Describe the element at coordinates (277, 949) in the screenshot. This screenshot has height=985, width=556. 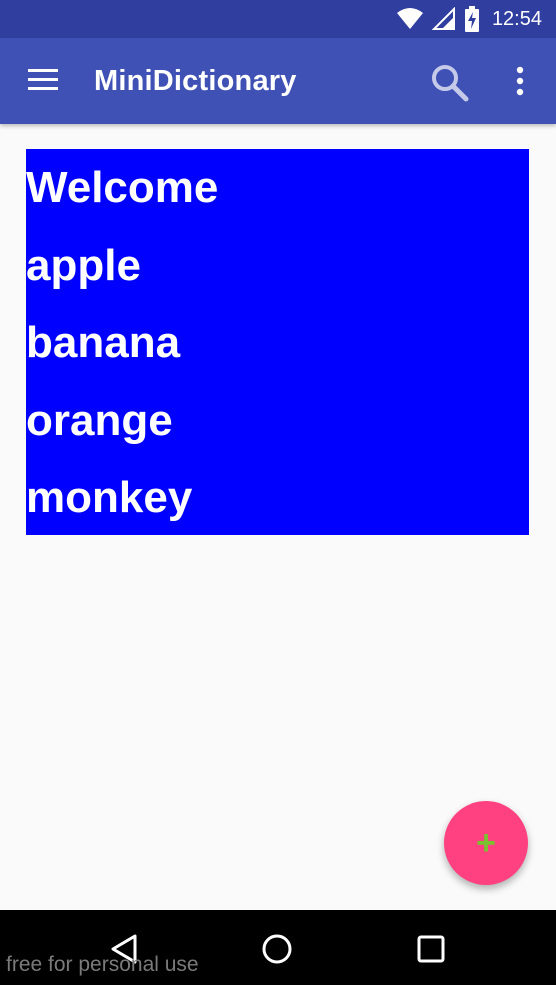
I see `home-icon` at that location.